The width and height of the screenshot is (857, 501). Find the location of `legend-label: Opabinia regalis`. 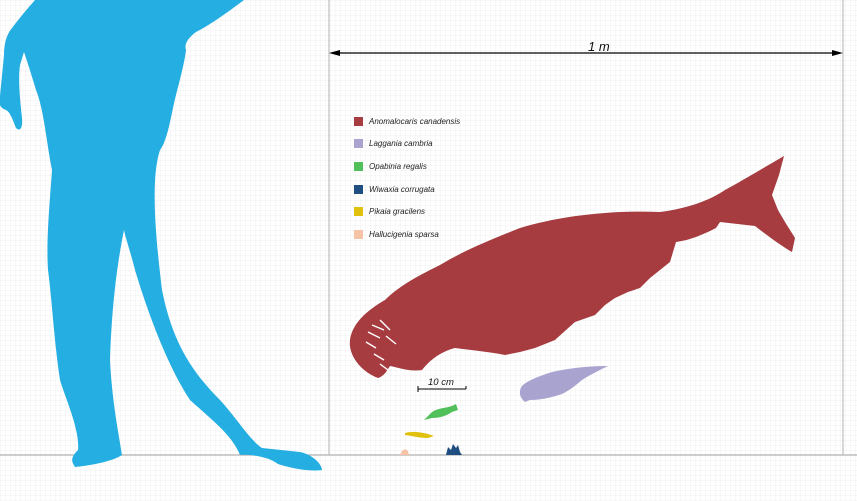

legend-label: Opabinia regalis is located at coordinates (398, 166).